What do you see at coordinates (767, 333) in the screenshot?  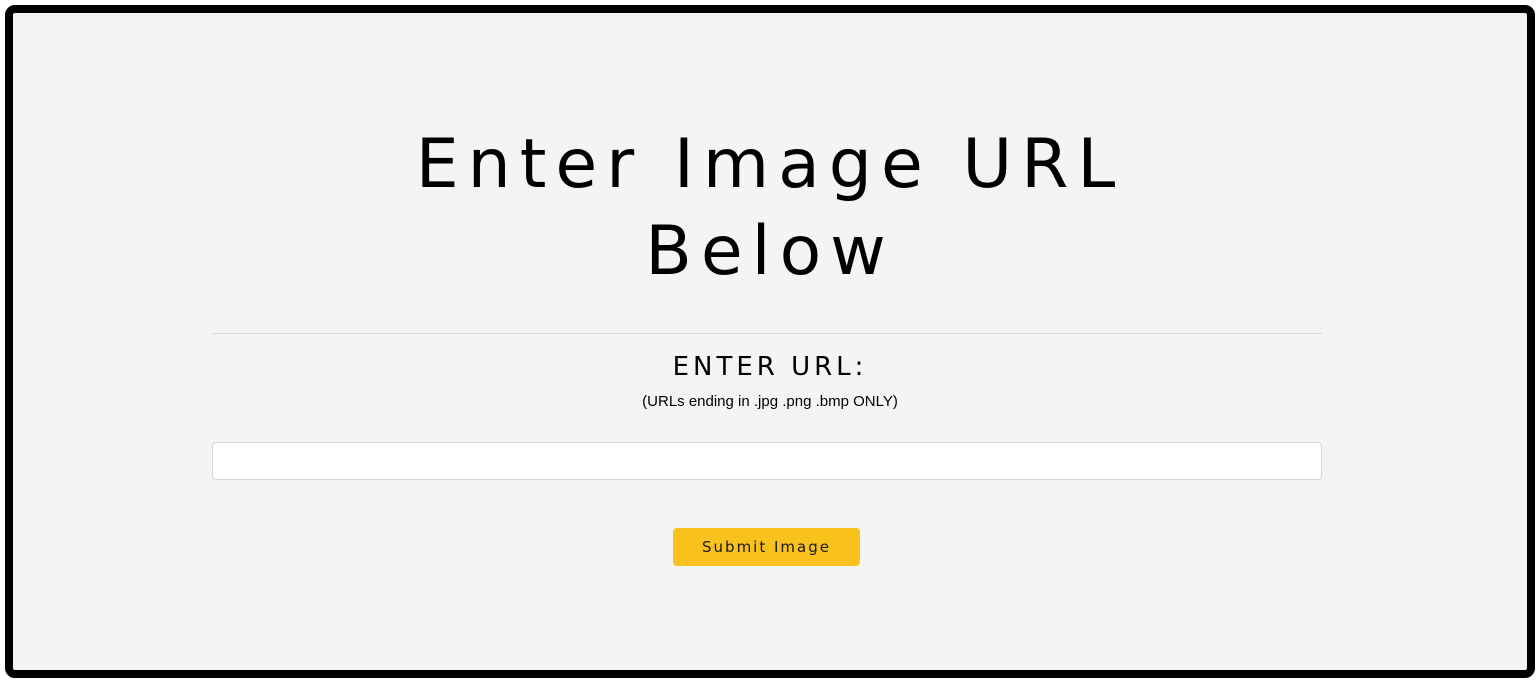 I see `section-divider` at bounding box center [767, 333].